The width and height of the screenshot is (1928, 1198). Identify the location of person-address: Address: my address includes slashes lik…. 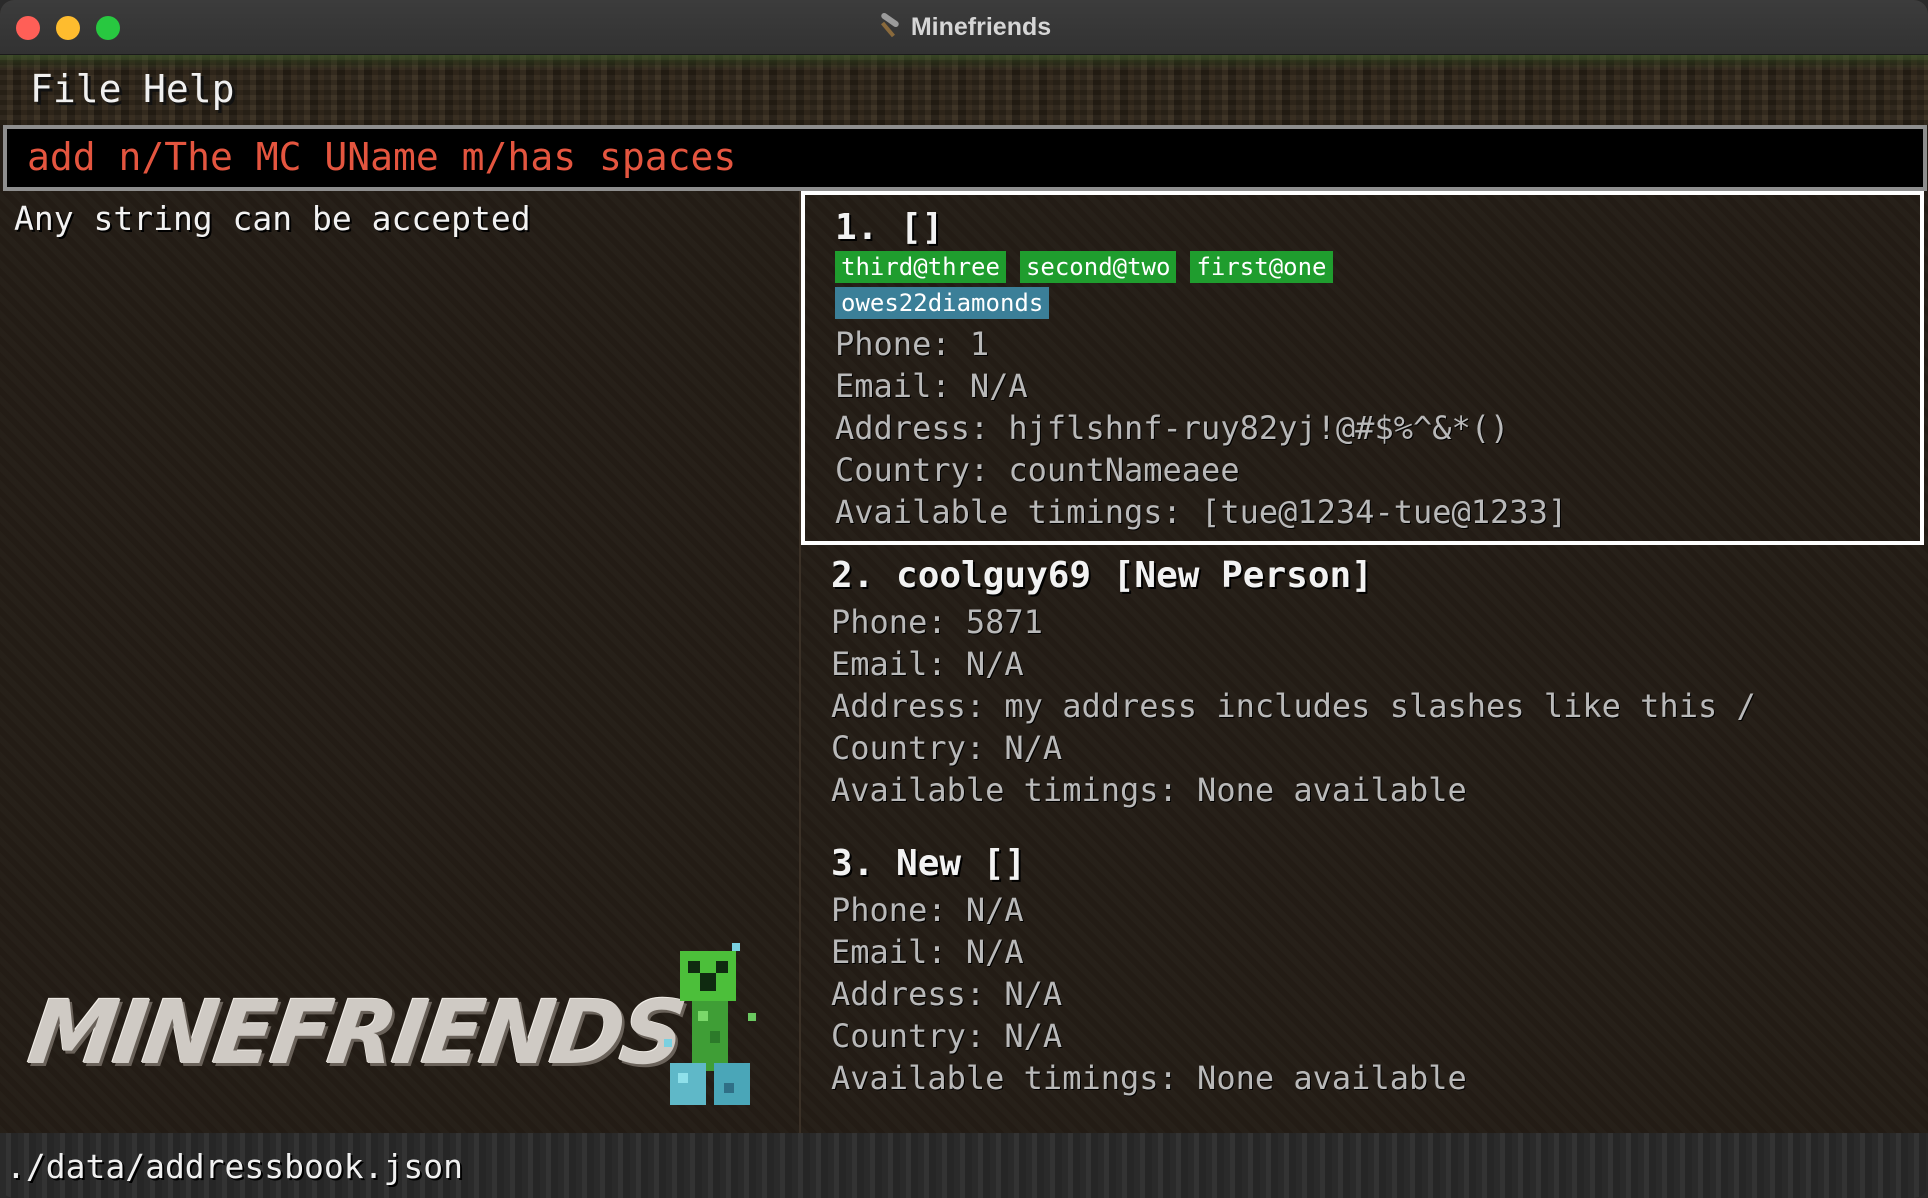
(1293, 706).